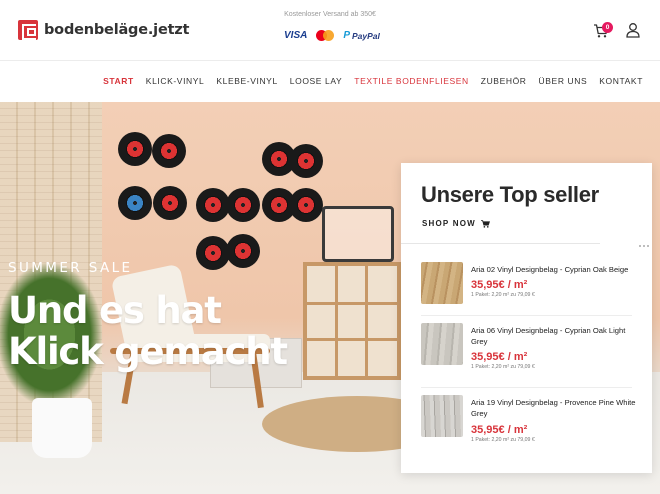 This screenshot has height=494, width=660. Describe the element at coordinates (621, 81) in the screenshot. I see `nav-item-kontakt: KONTAKT` at that location.